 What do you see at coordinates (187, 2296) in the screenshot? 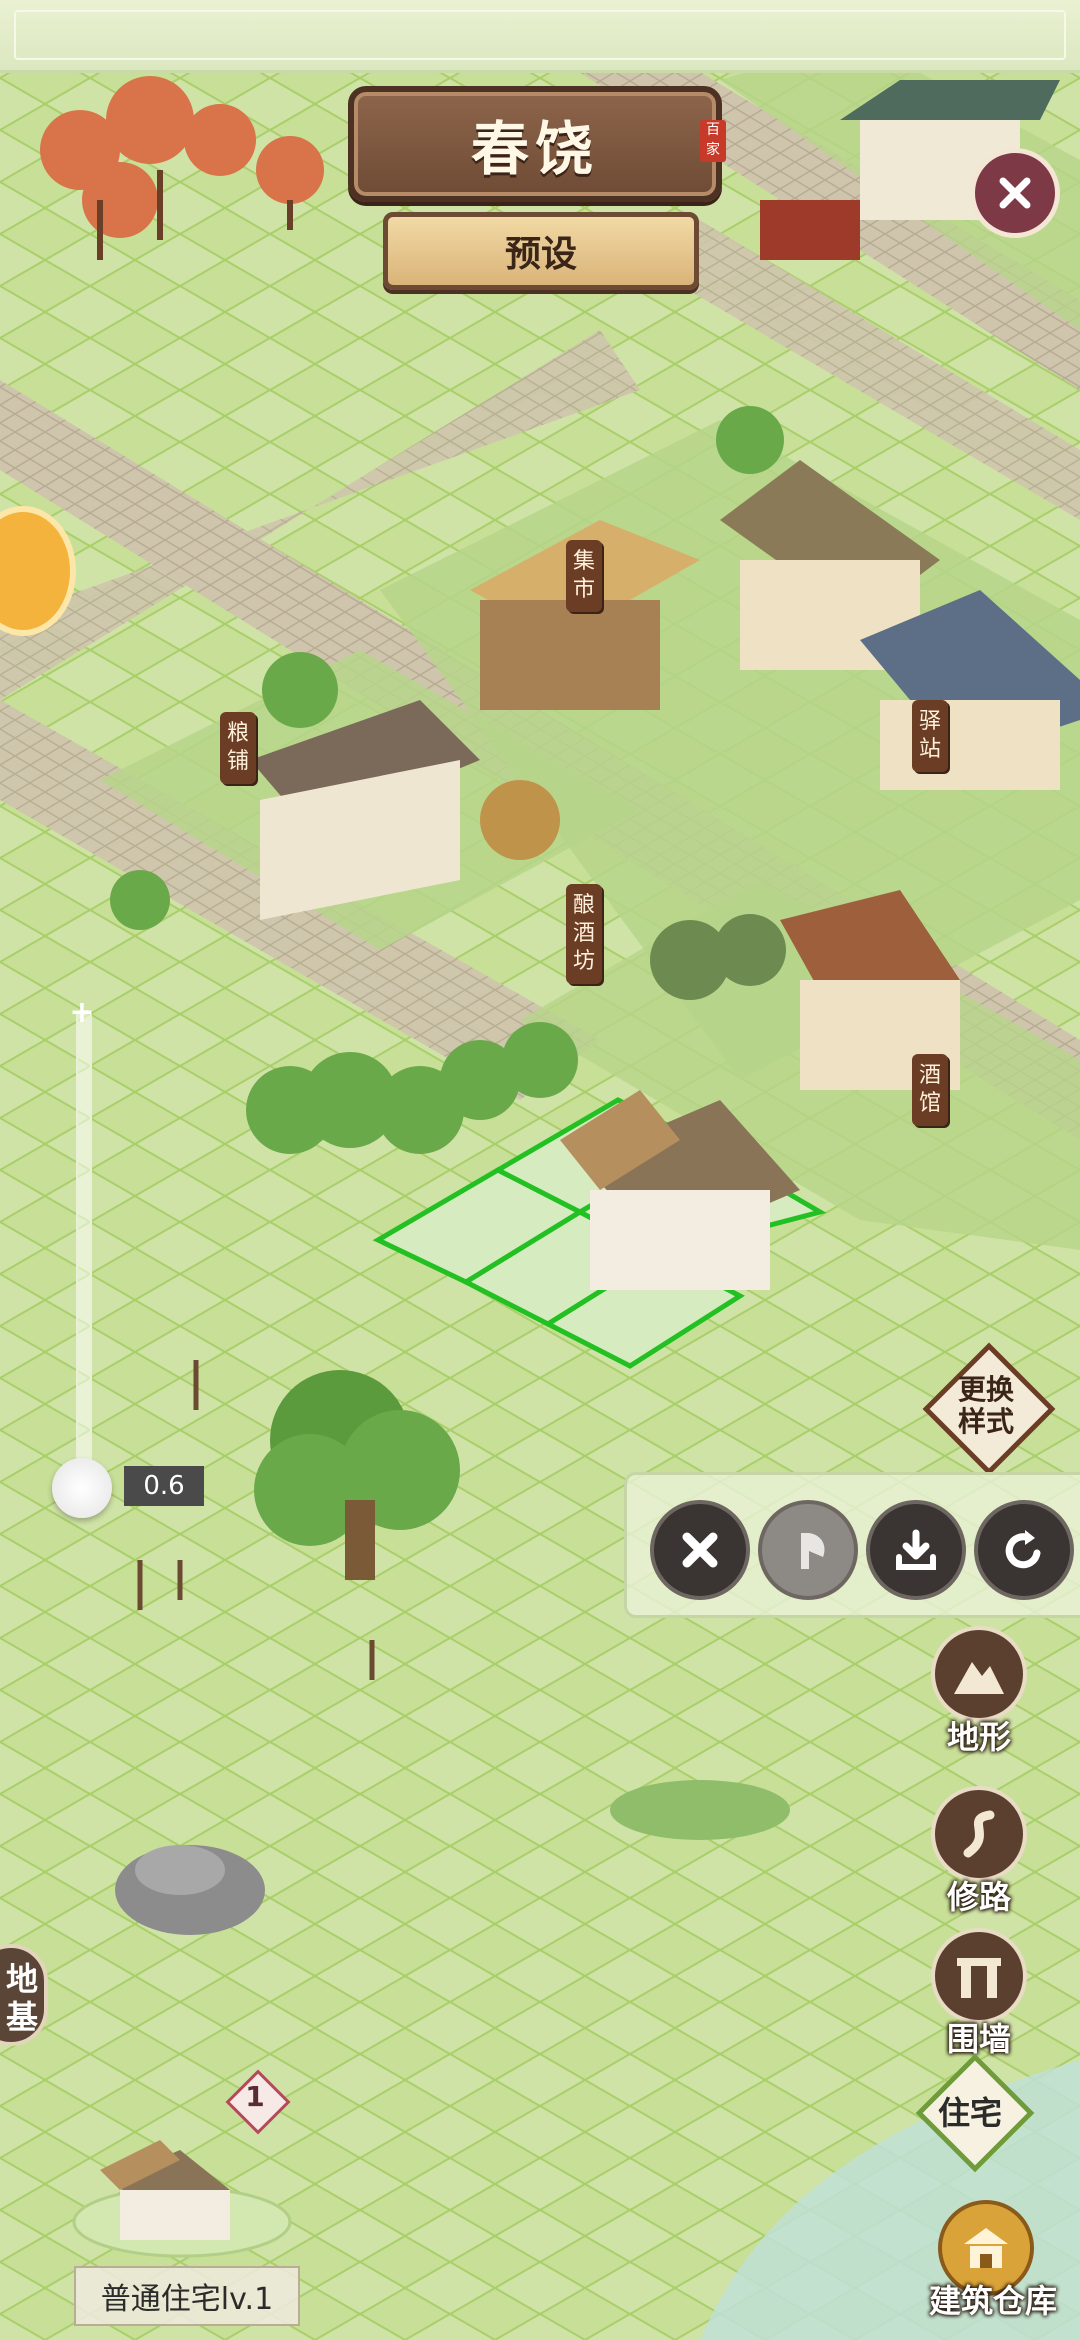
I see `selected-item-name: 普通住宅lv.1` at bounding box center [187, 2296].